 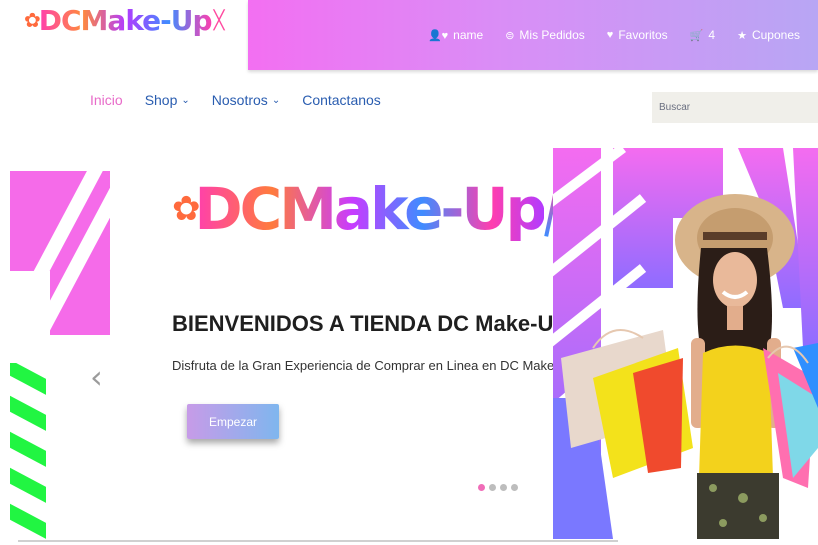 What do you see at coordinates (106, 100) in the screenshot?
I see `nav-home: Inicio` at bounding box center [106, 100].